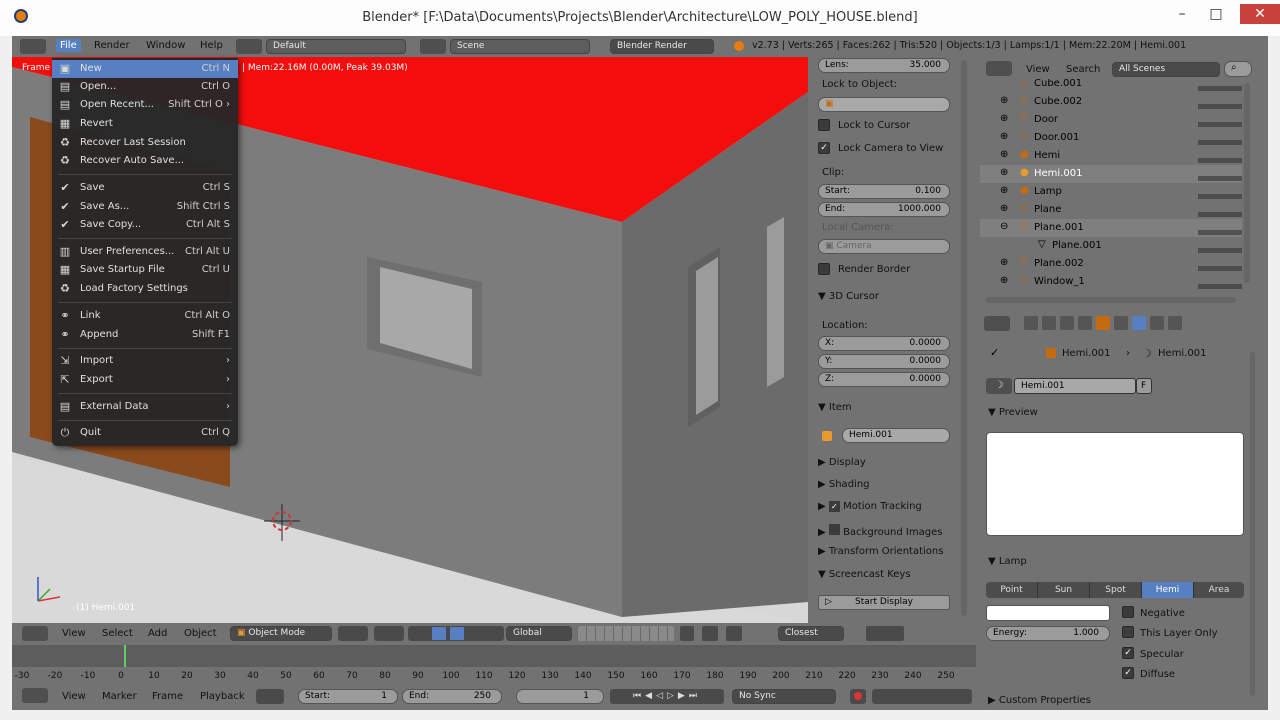 This screenshot has height=720, width=1280. What do you see at coordinates (999, 68) in the screenshot?
I see `outliner-editor-icon` at bounding box center [999, 68].